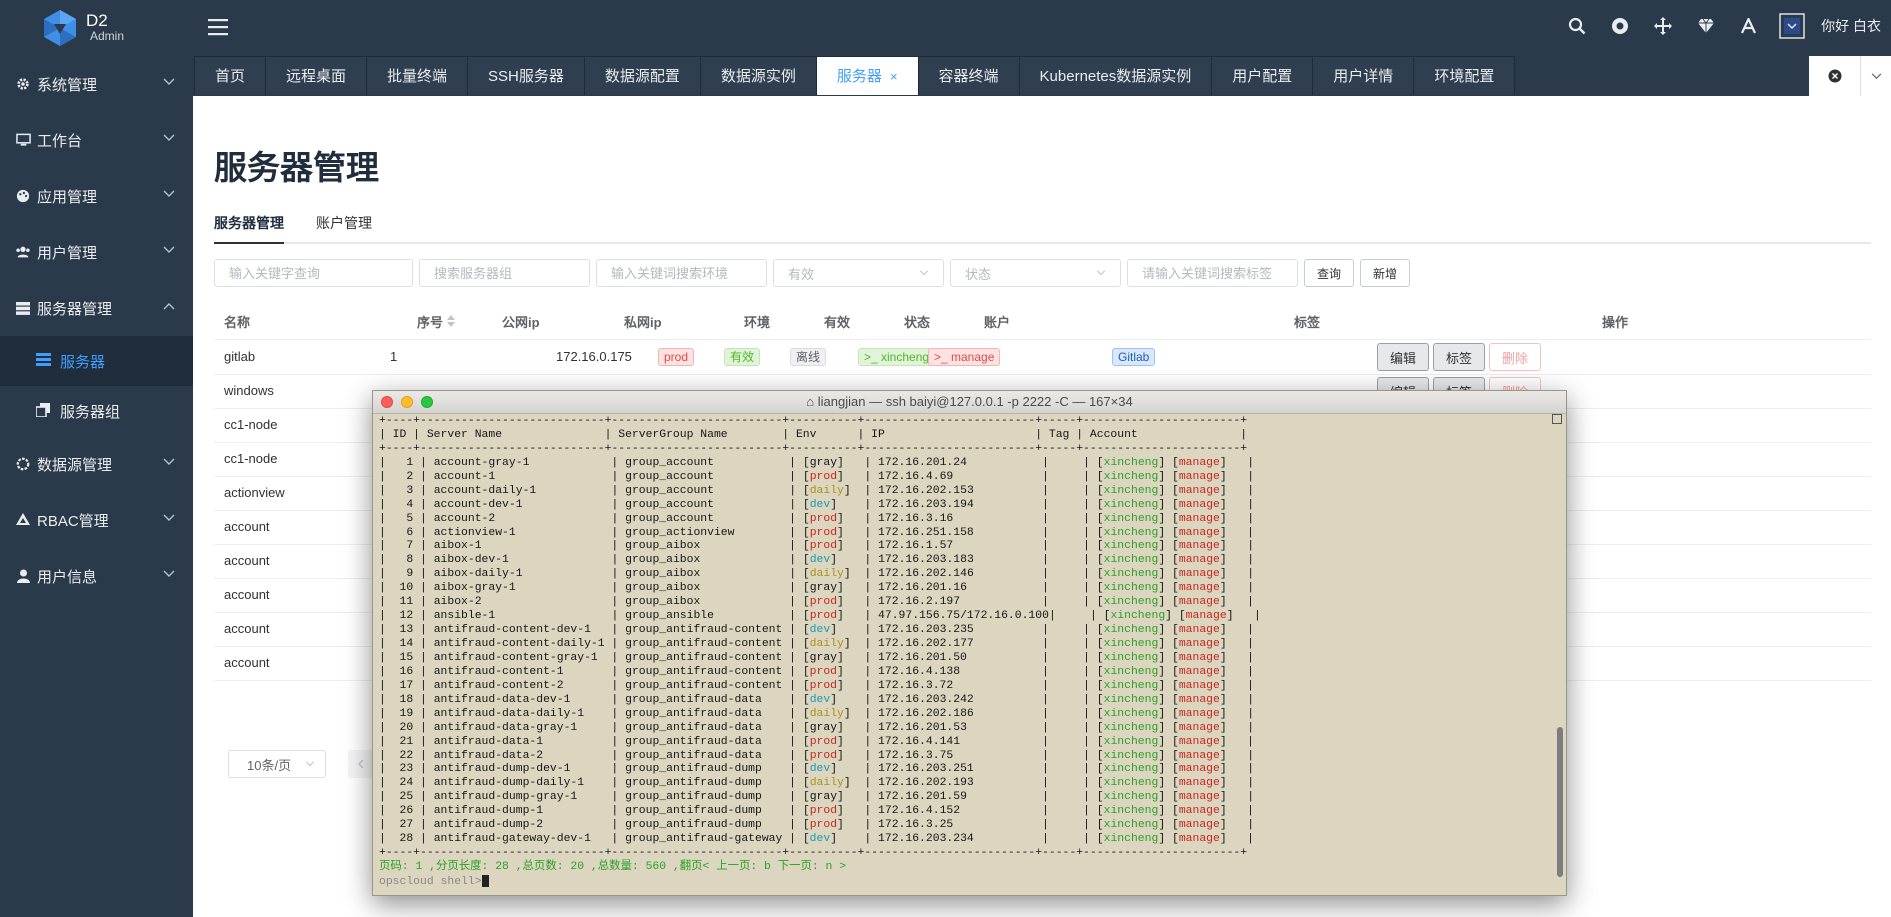  Describe the element at coordinates (968, 75) in the screenshot. I see `tab-container-terminal: 容器终端` at that location.